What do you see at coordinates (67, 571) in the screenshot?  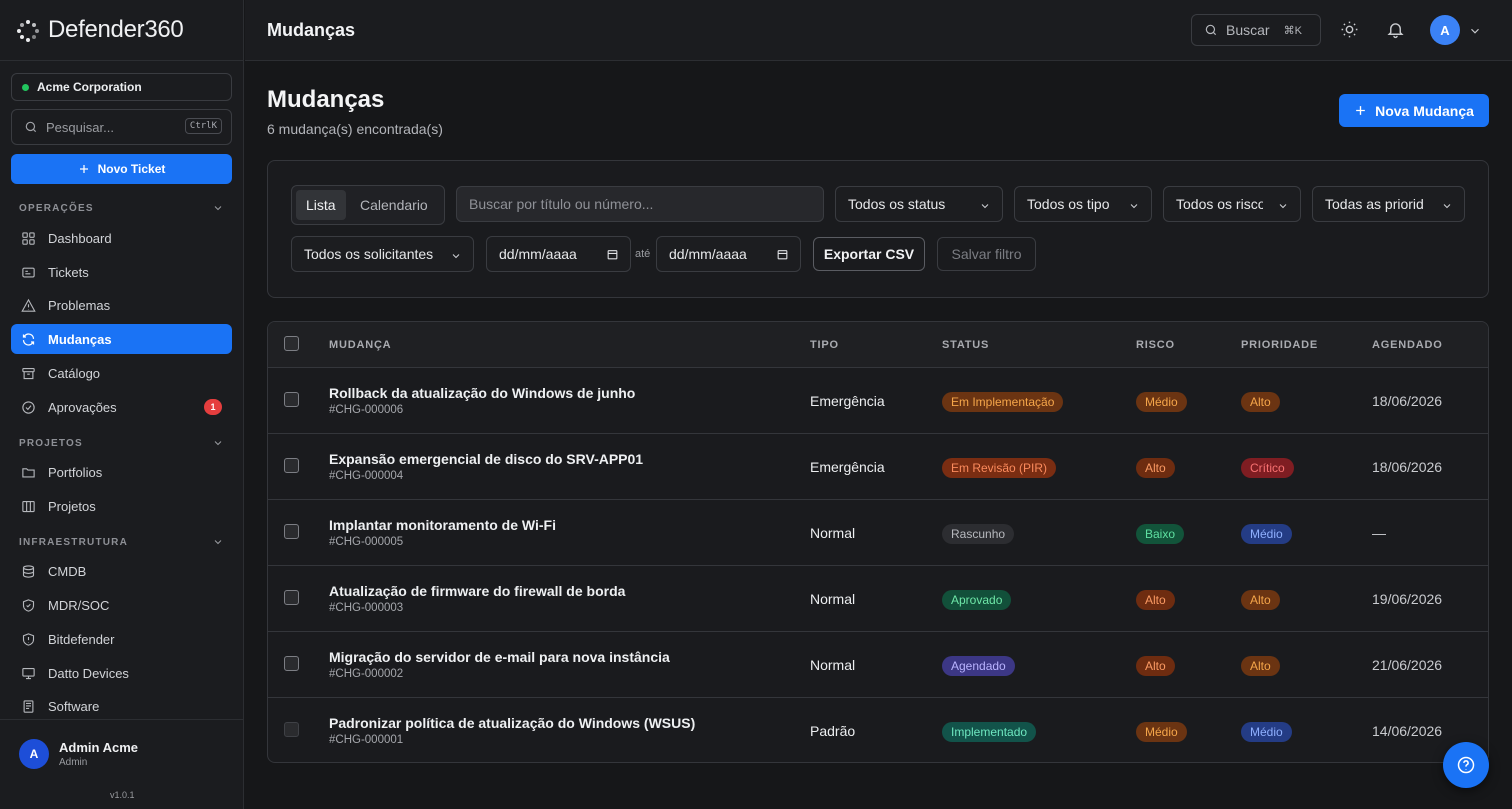 I see `sidebar-item-label: CMDB` at bounding box center [67, 571].